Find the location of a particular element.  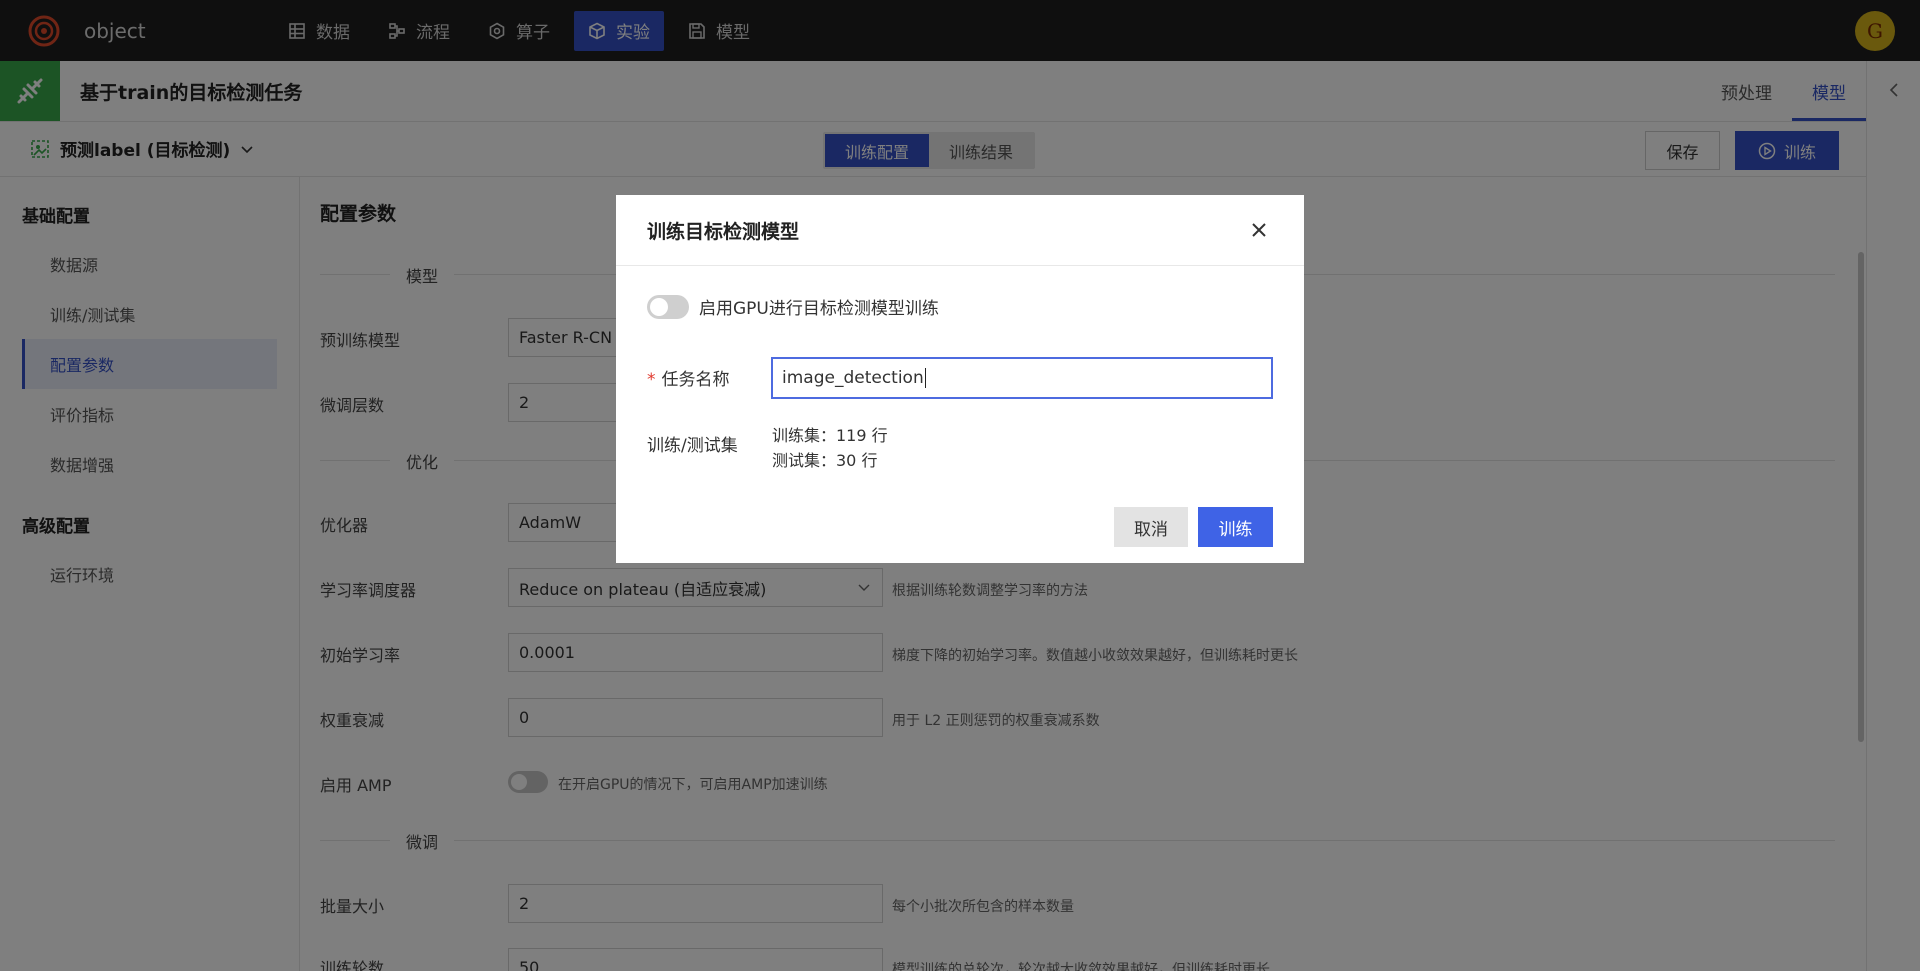

task-name-label: * 任务名称 is located at coordinates (688, 377).